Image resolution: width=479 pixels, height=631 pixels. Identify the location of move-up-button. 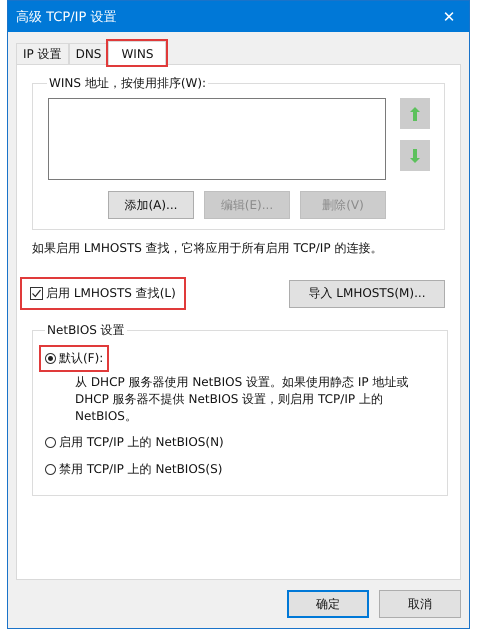
(415, 113).